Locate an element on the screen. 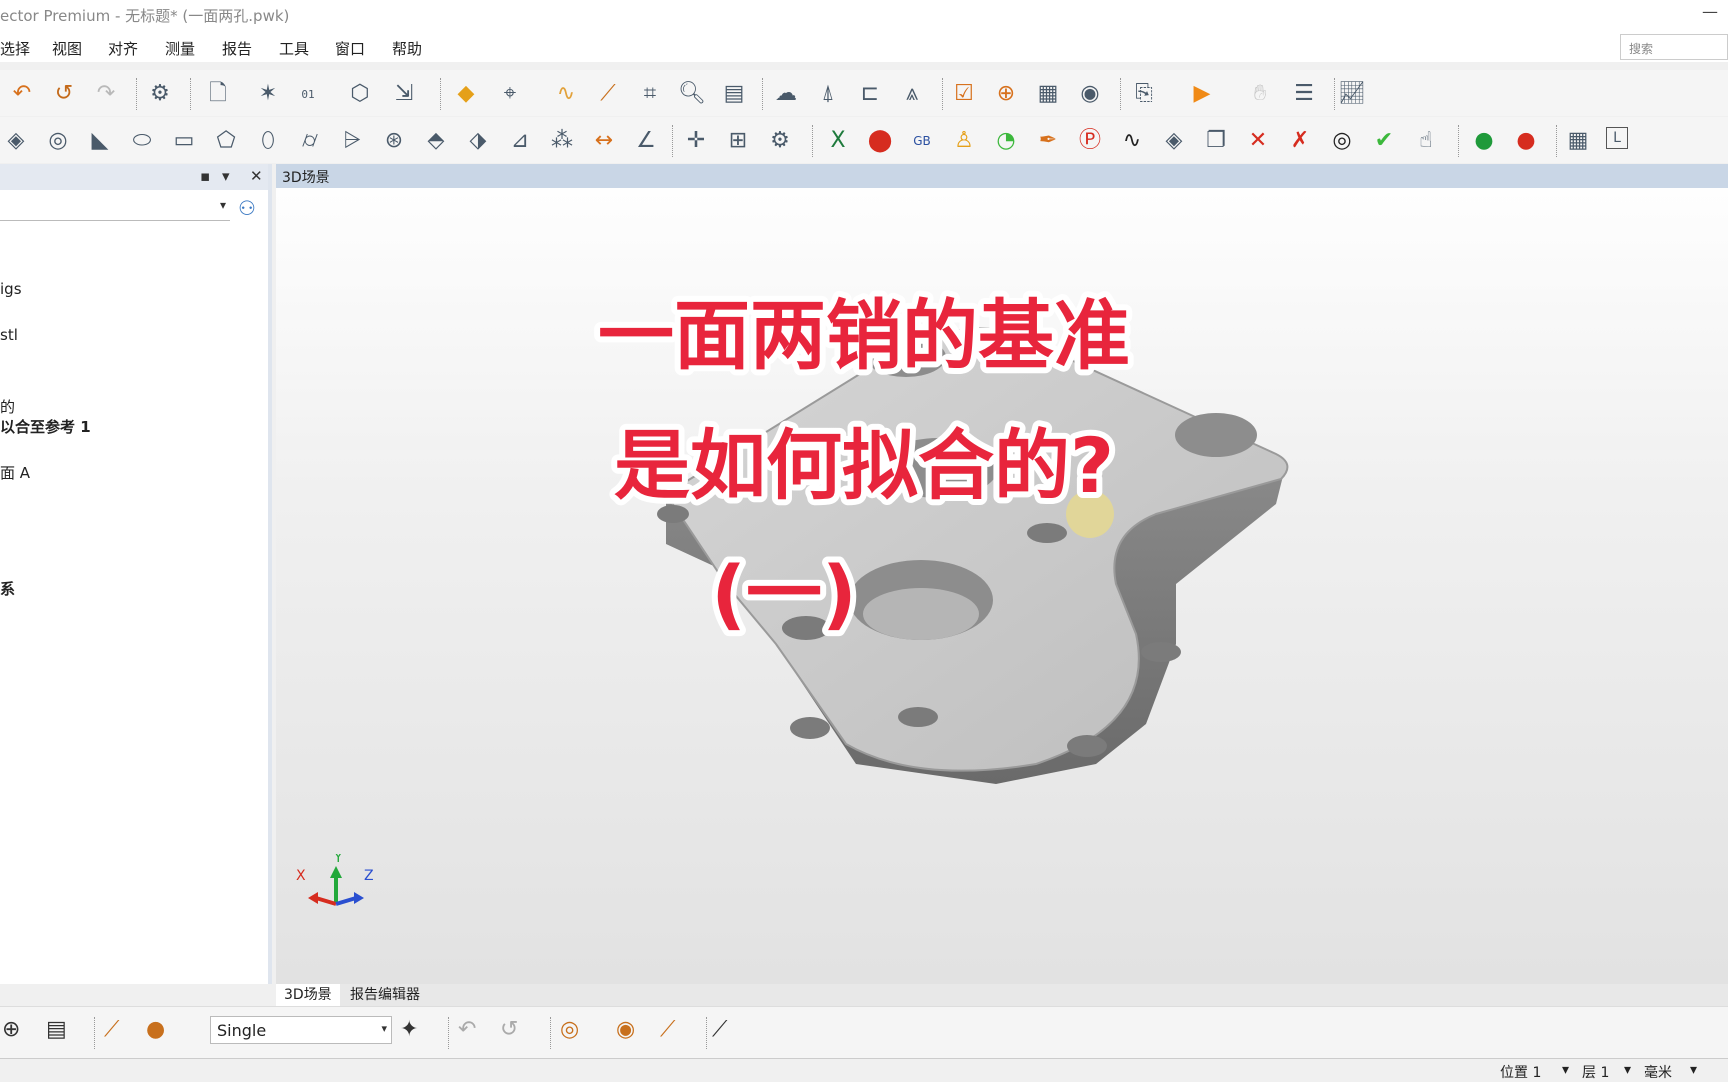 The width and height of the screenshot is (1728, 1082). gauge-icon: ⍋ is located at coordinates (828, 94).